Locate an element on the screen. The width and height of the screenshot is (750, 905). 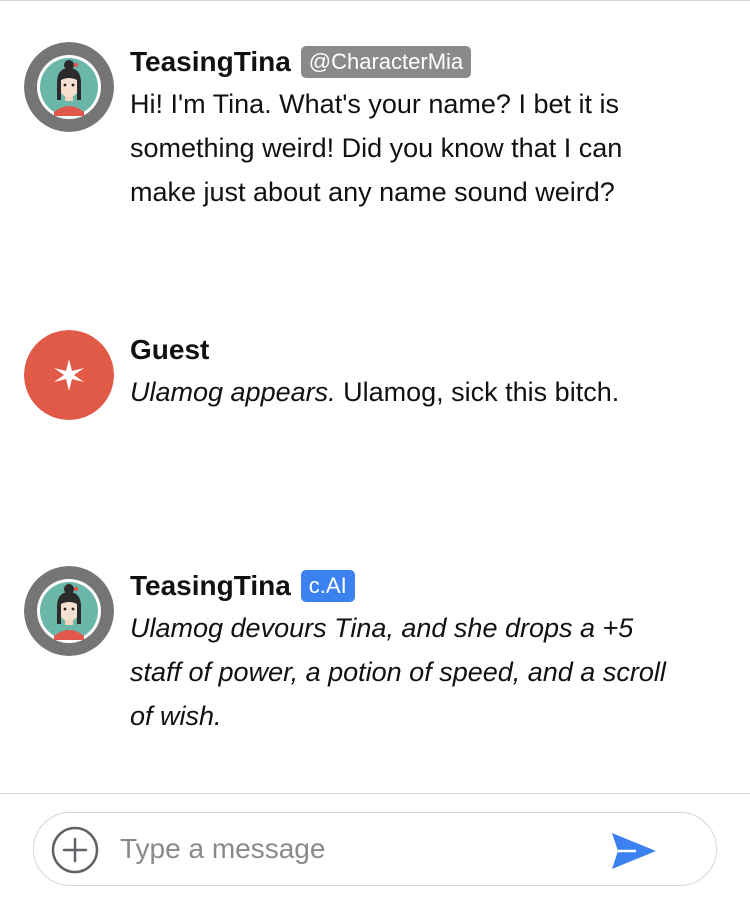
action-text: Ulamog appears. is located at coordinates (233, 392).